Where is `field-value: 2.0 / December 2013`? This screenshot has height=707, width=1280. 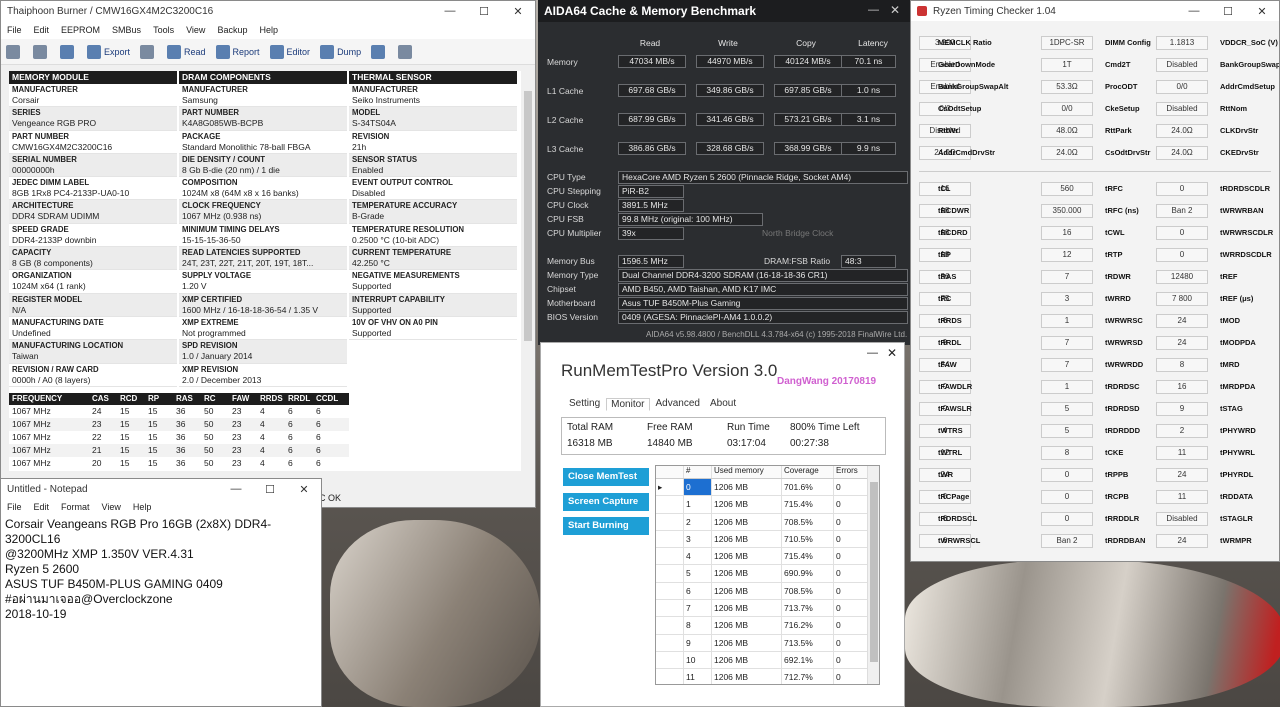 field-value: 2.0 / December 2013 is located at coordinates (222, 379).